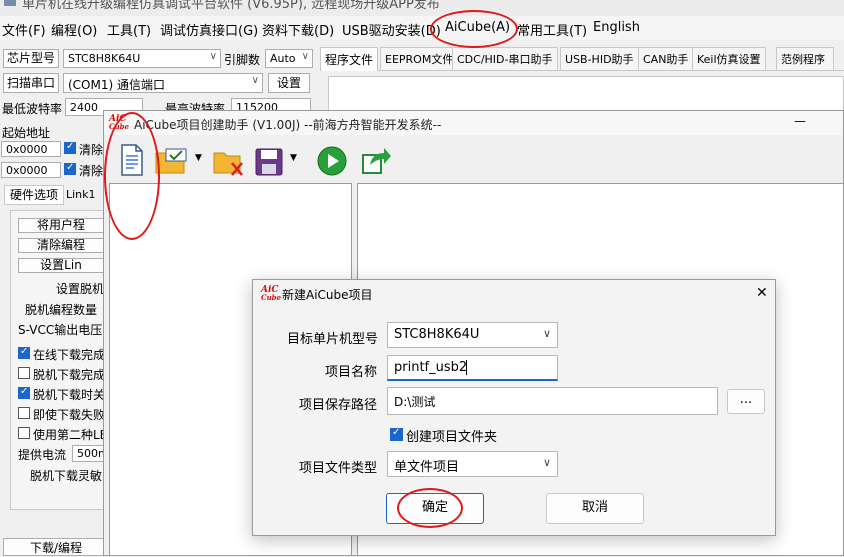 The width and height of the screenshot is (844, 557). Describe the element at coordinates (415, 402) in the screenshot. I see `save-path-value: D:\测试` at that location.